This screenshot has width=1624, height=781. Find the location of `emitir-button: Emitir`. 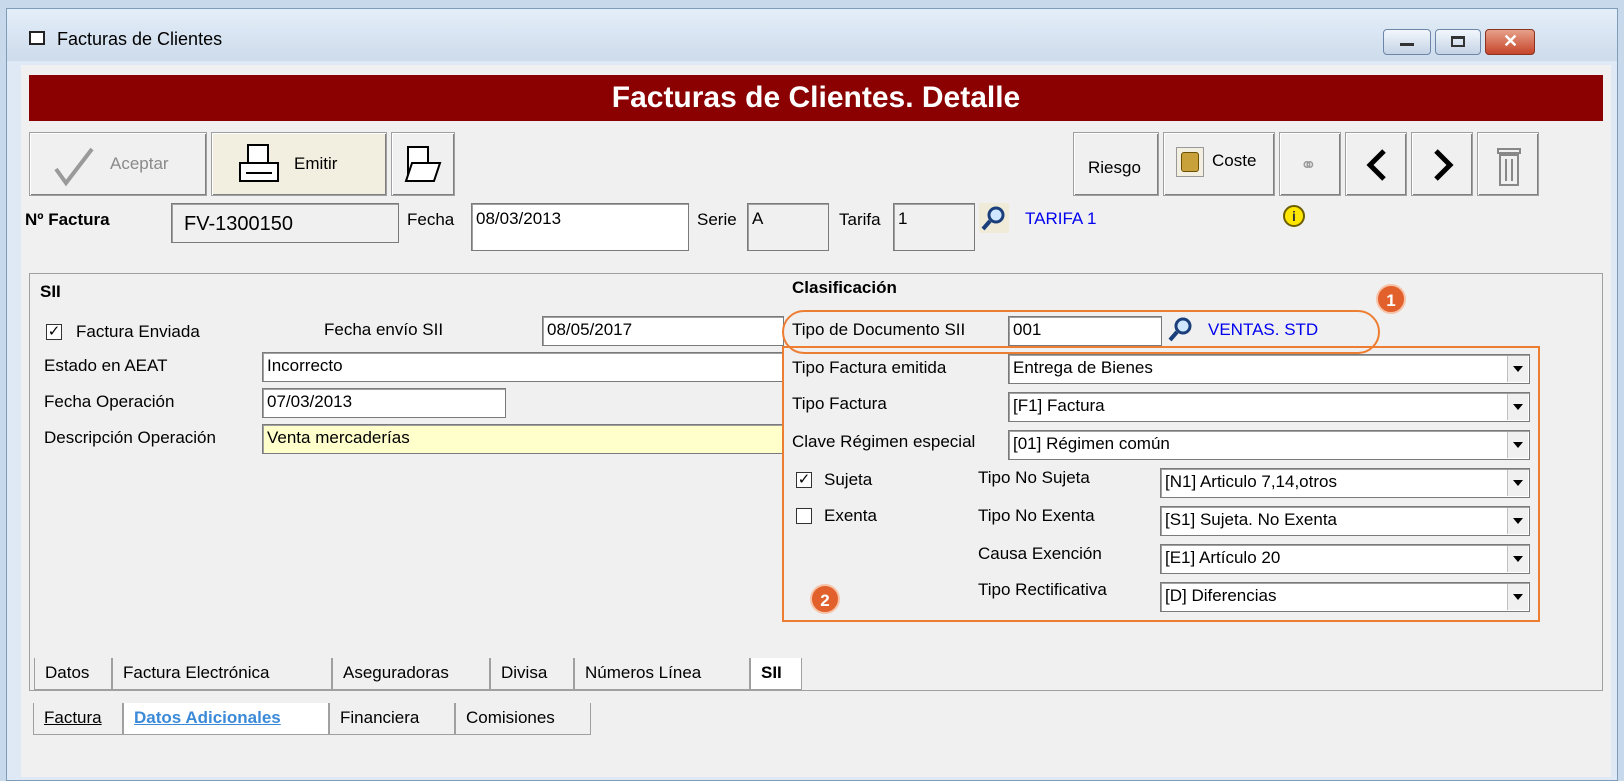

emitir-button: Emitir is located at coordinates (299, 164).